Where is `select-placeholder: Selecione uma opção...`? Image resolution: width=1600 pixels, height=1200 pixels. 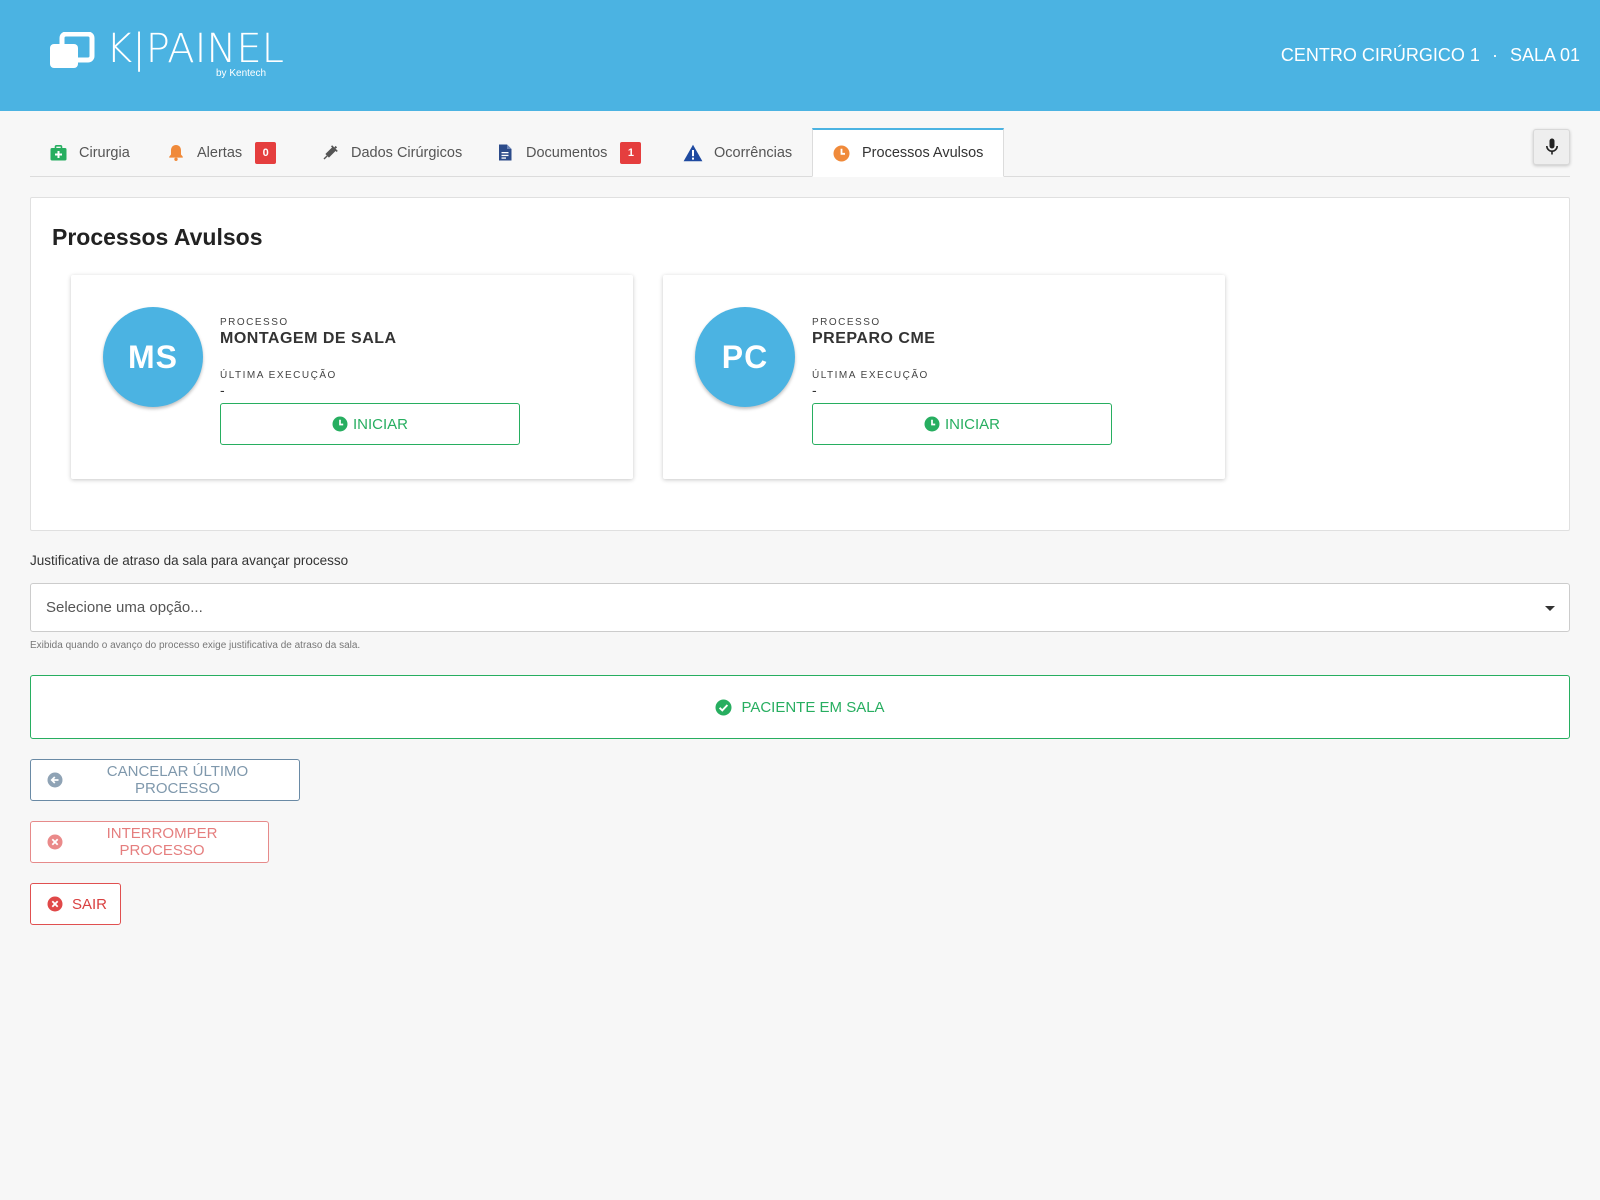
select-placeholder: Selecione uma opção... is located at coordinates (124, 607).